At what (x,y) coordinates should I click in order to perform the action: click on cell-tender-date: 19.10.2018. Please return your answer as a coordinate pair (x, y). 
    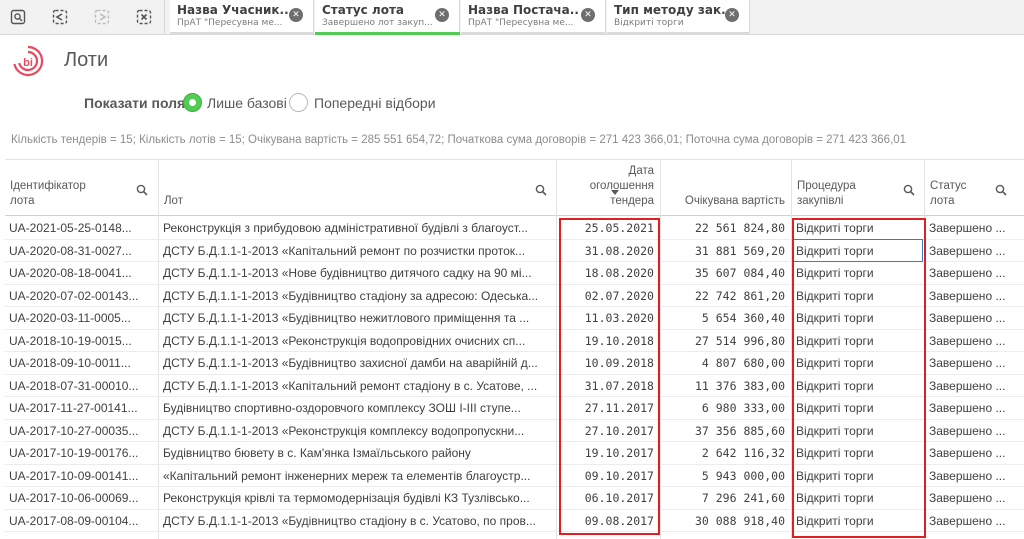
    Looking at the image, I should click on (605, 341).